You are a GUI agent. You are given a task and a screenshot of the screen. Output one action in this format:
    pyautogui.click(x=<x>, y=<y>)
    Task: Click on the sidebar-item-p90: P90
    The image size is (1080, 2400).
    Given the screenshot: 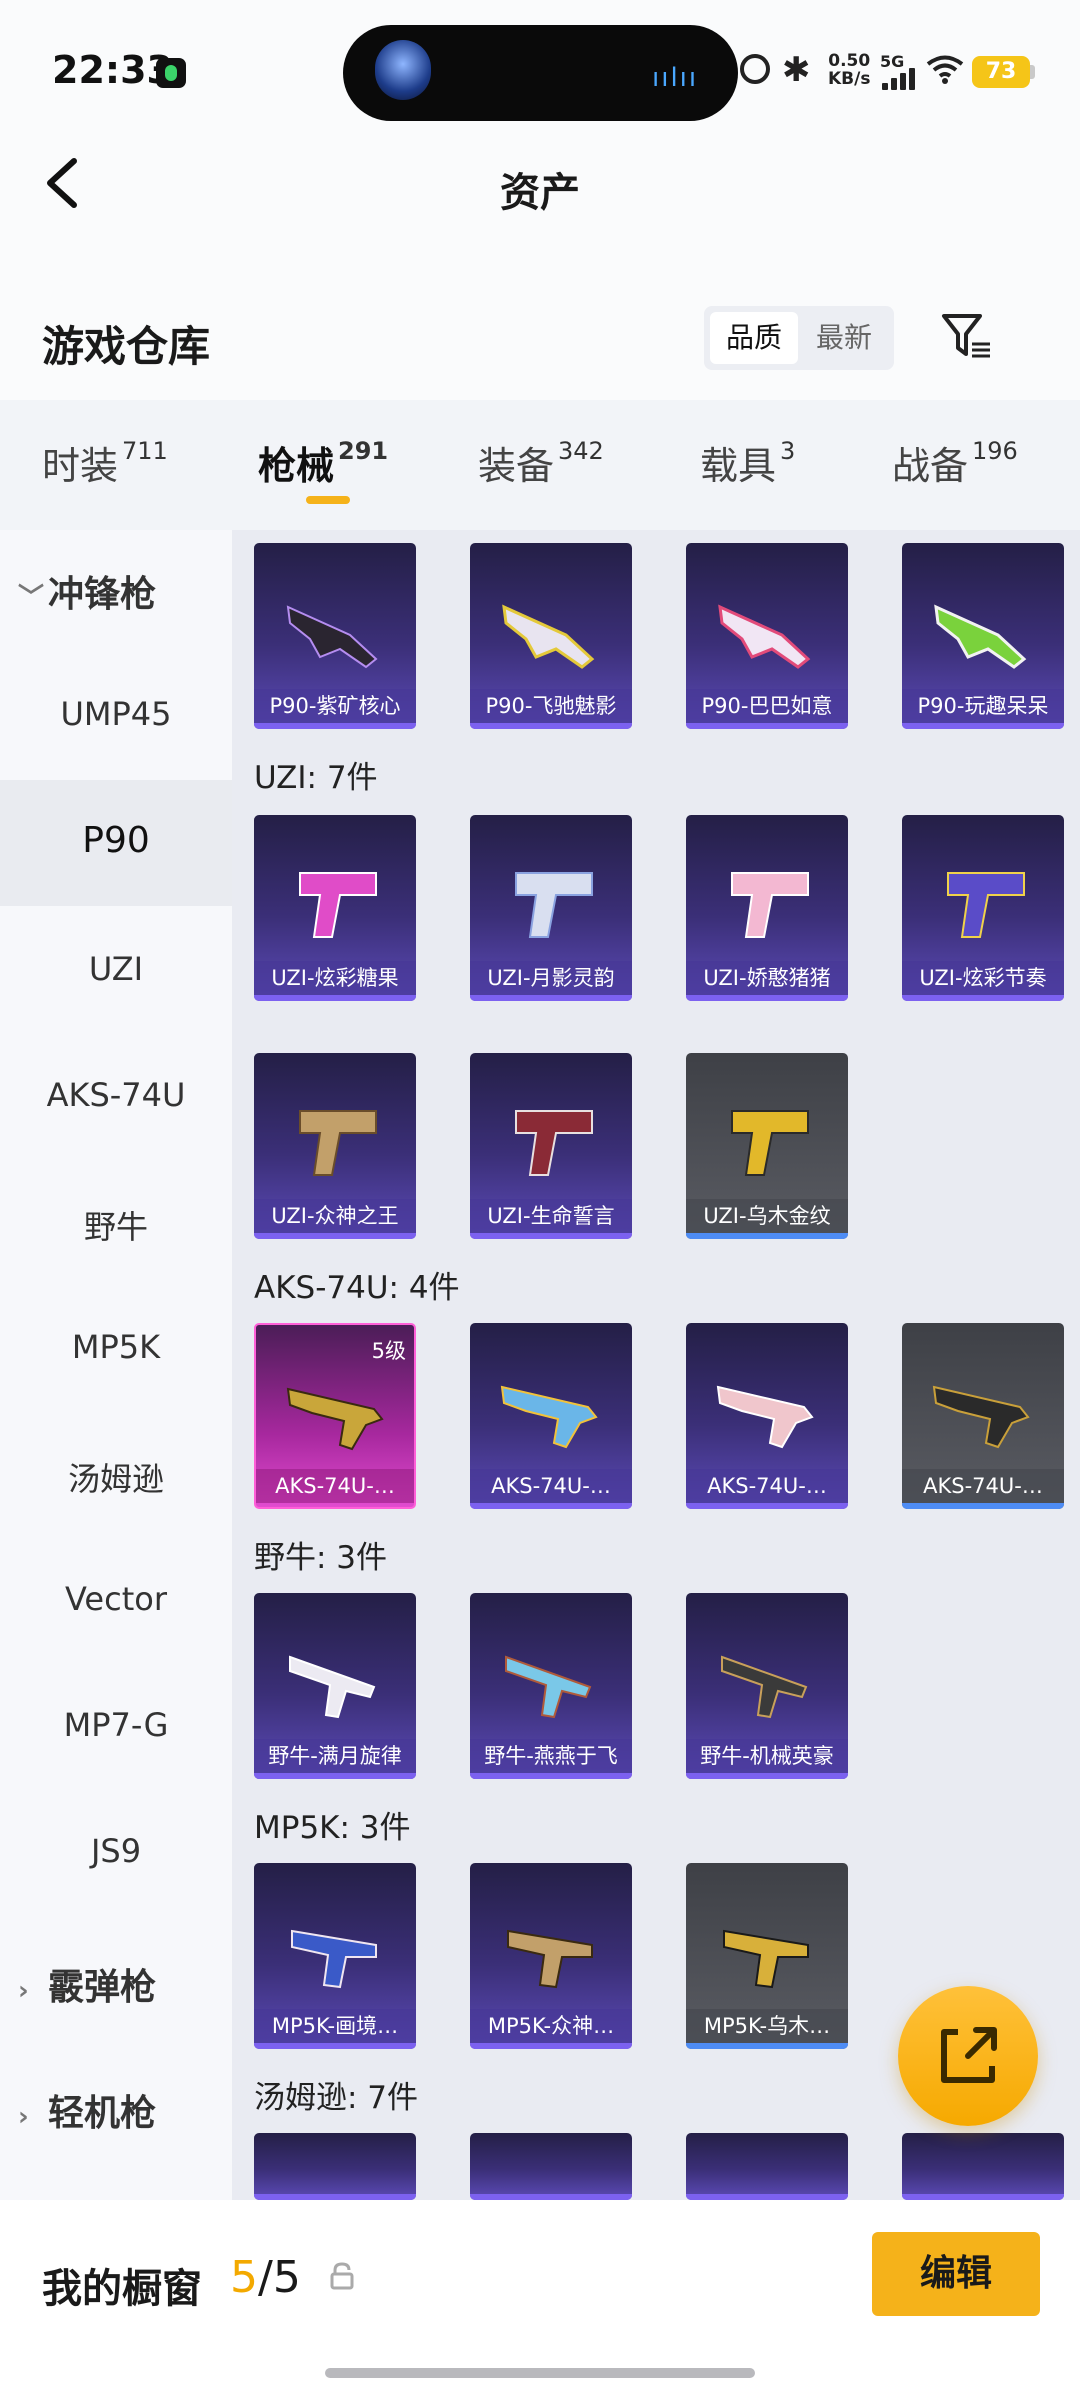 What is the action you would take?
    pyautogui.click(x=116, y=840)
    